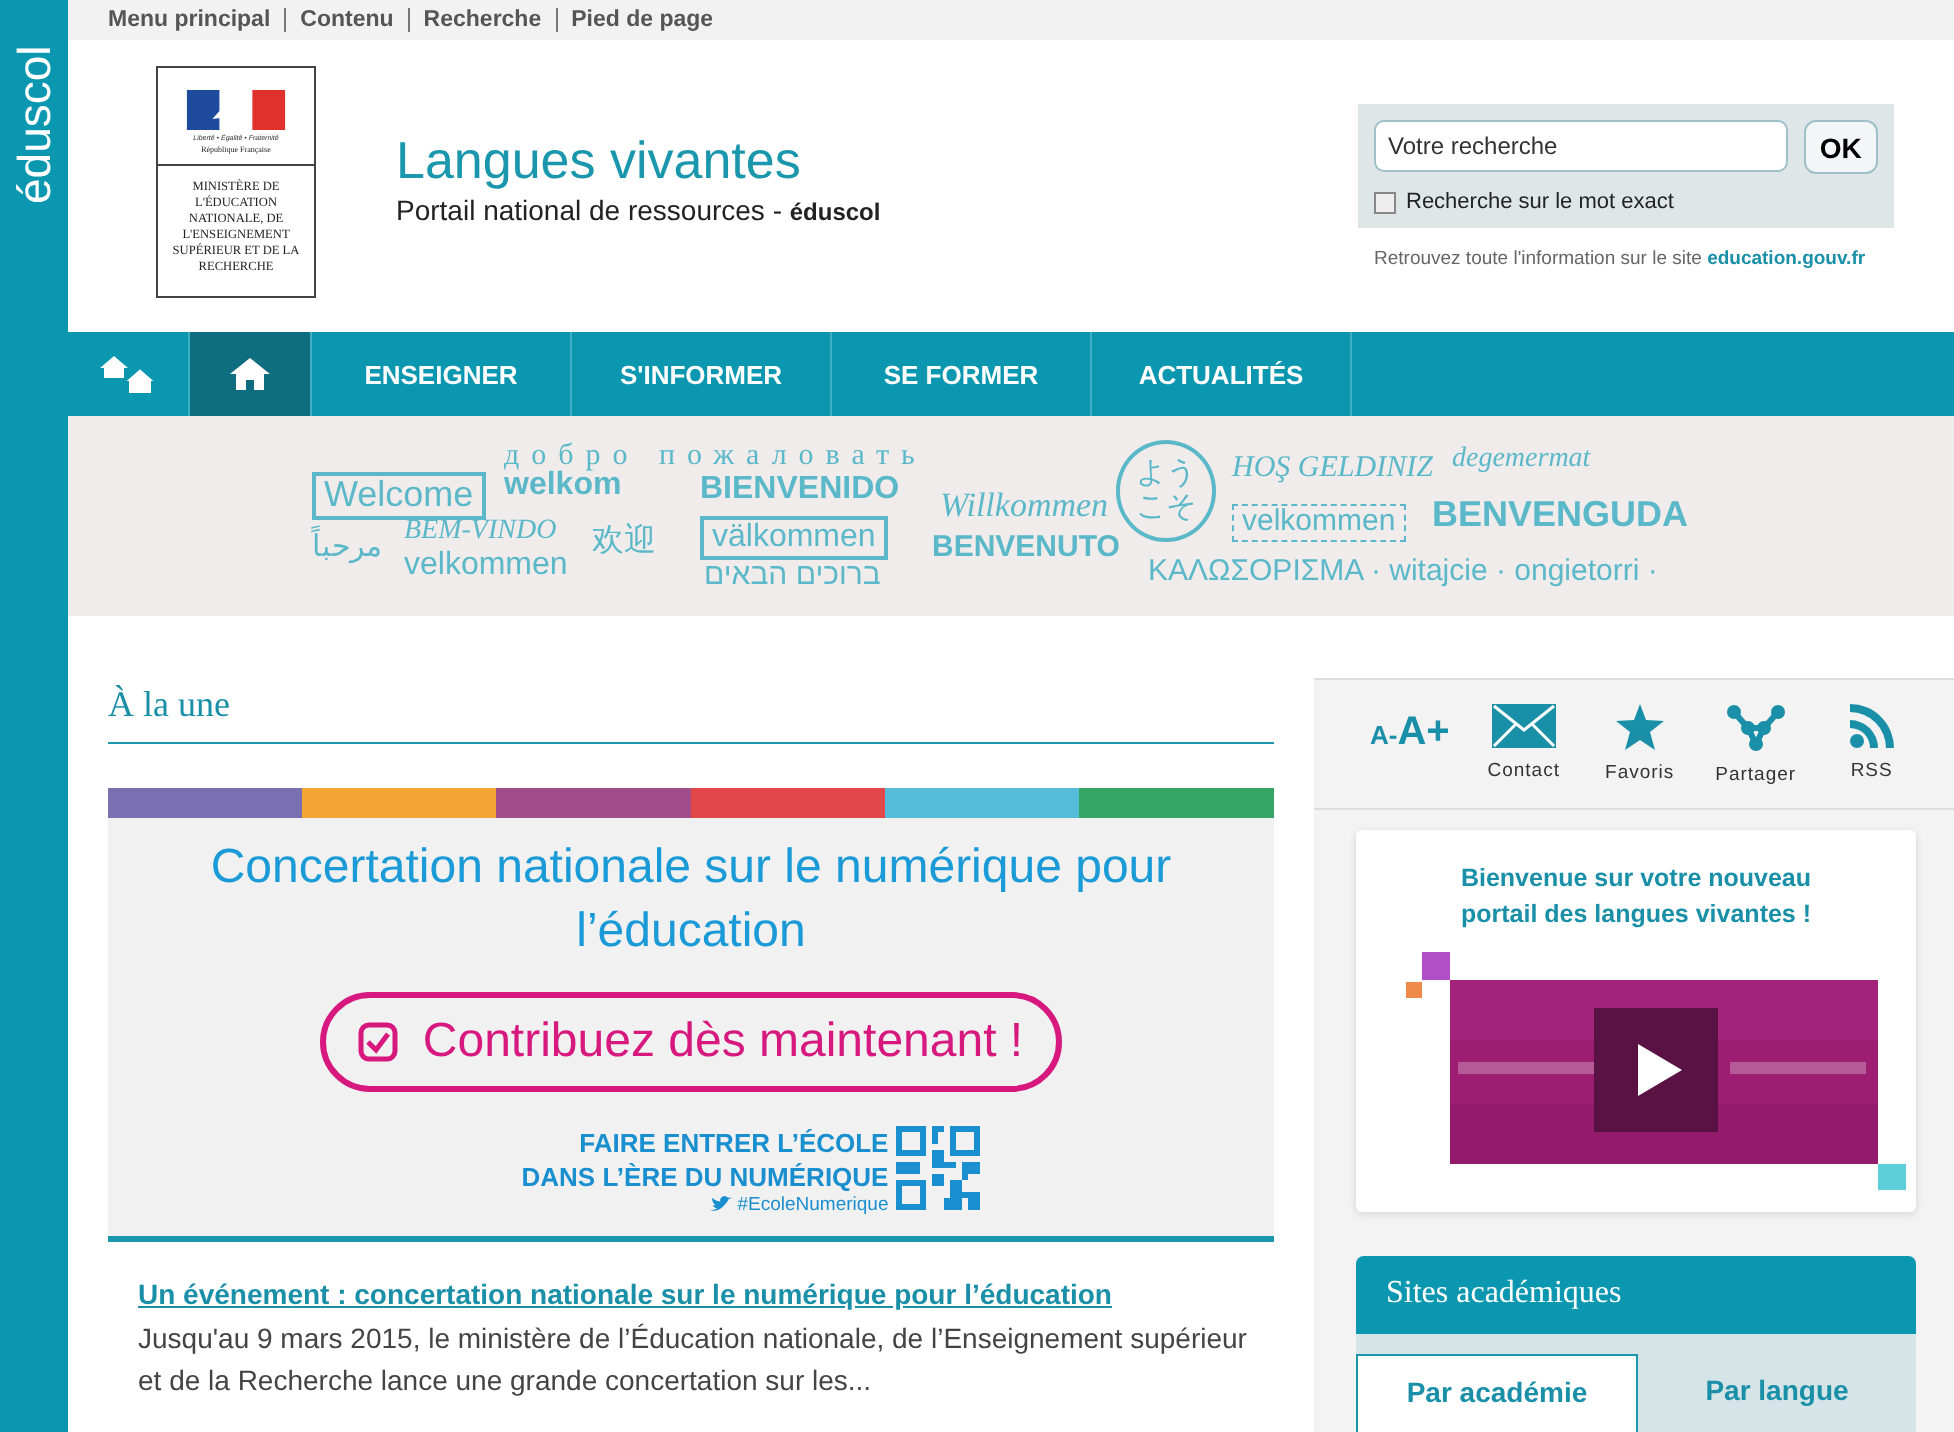 This screenshot has height=1432, width=1954. I want to click on home-icon, so click(250, 374).